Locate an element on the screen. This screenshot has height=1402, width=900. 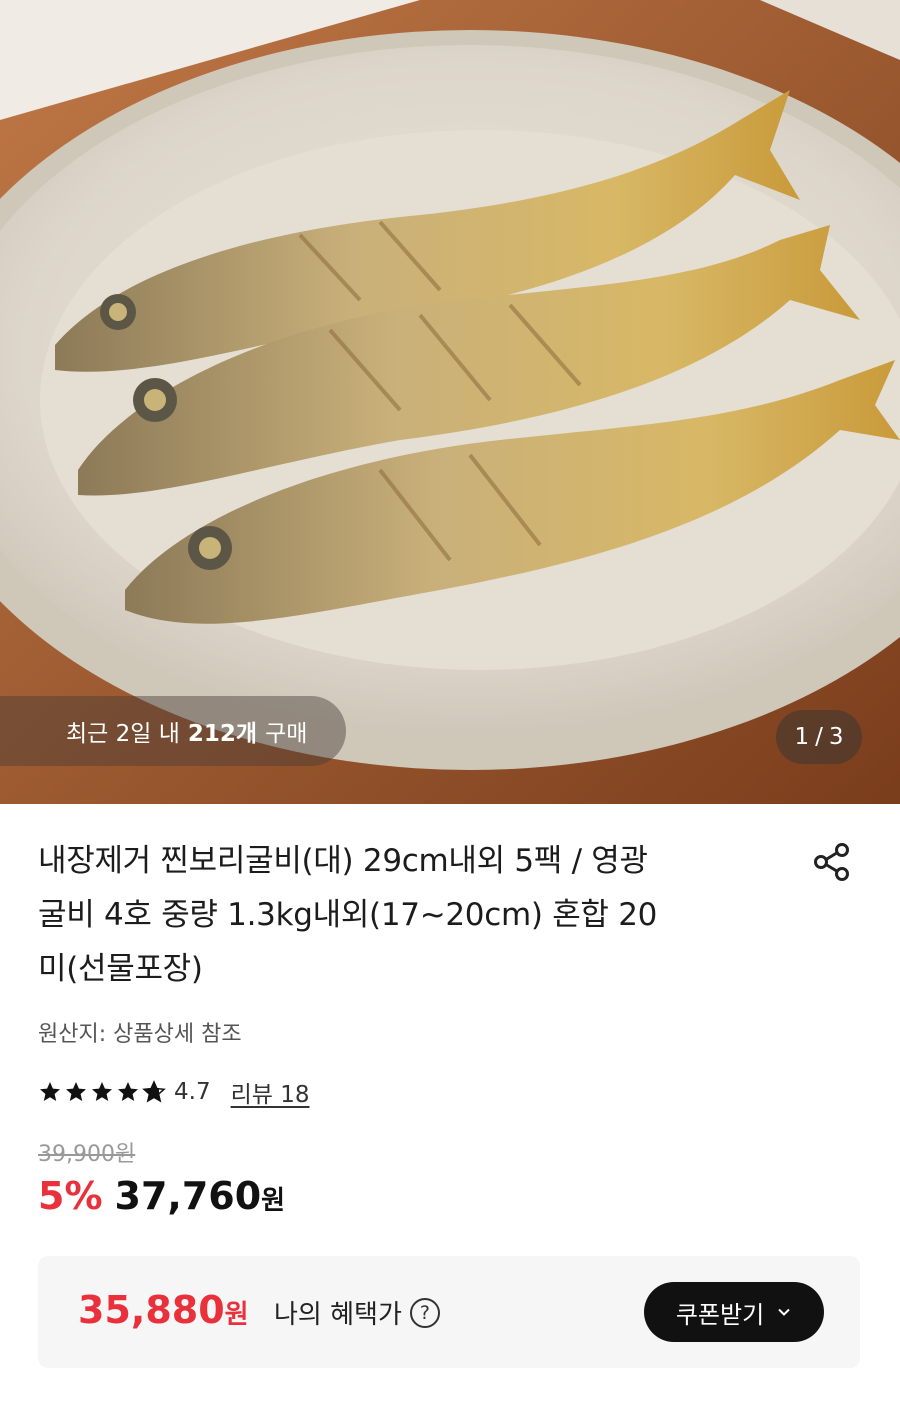
purchase-suffix: 구매 is located at coordinates (286, 734).